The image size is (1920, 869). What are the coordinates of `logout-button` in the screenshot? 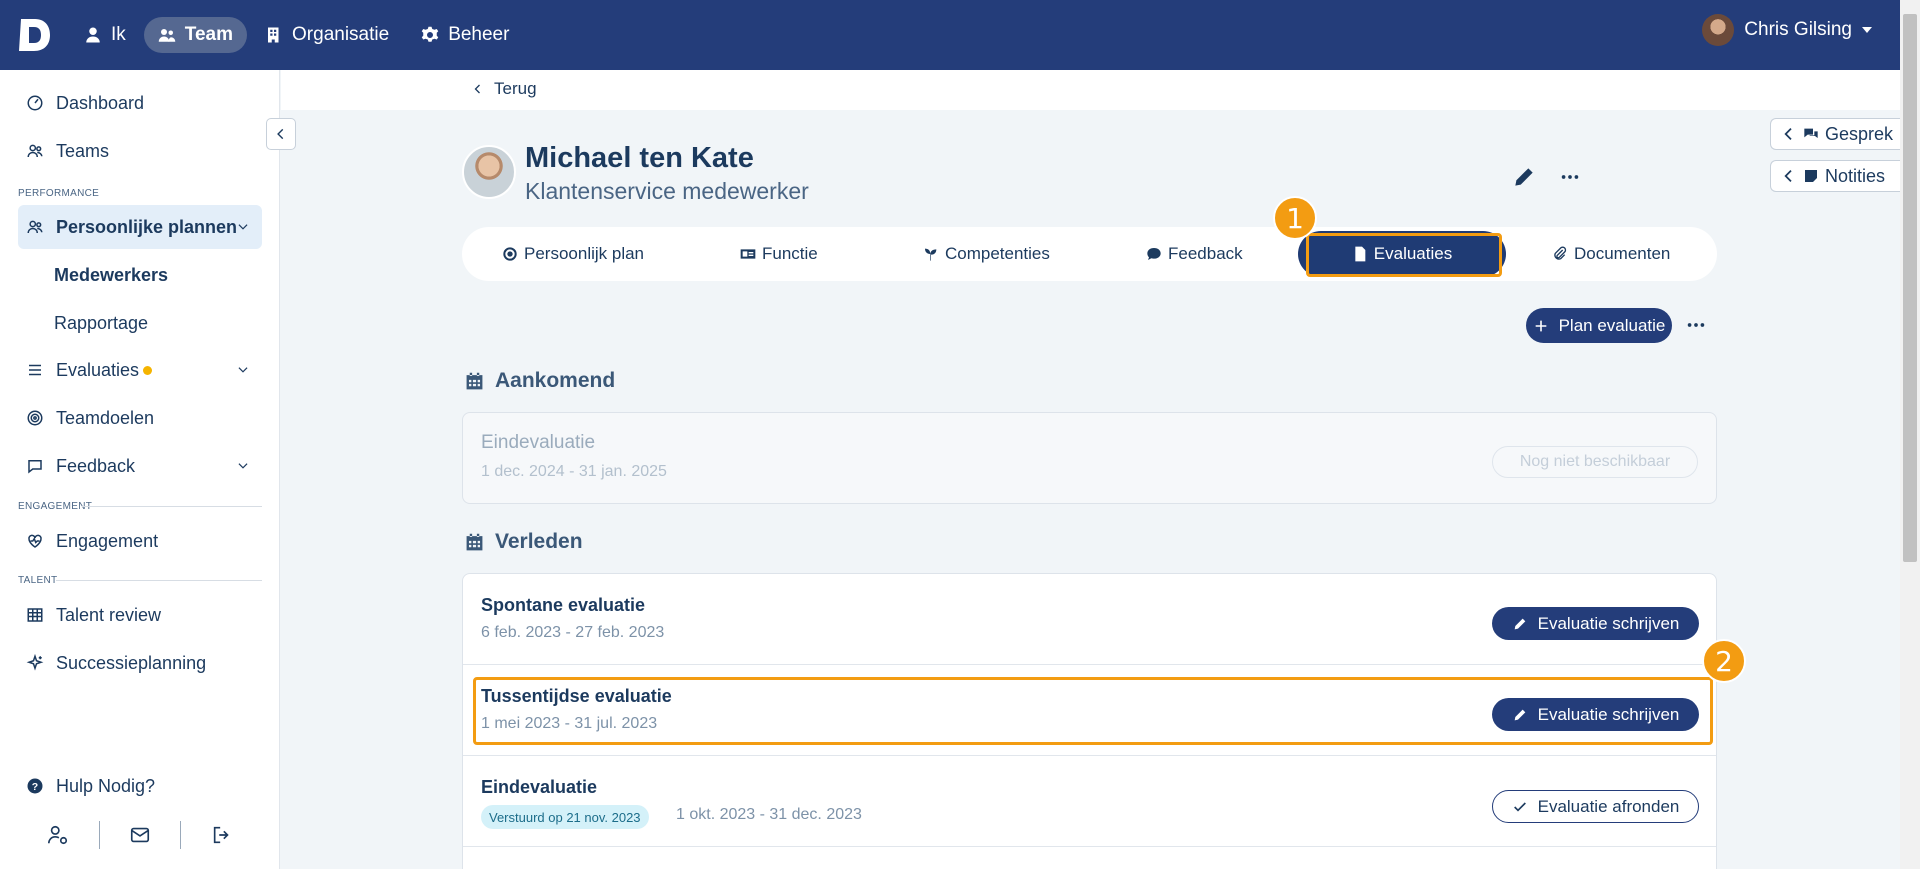 It's located at (221, 835).